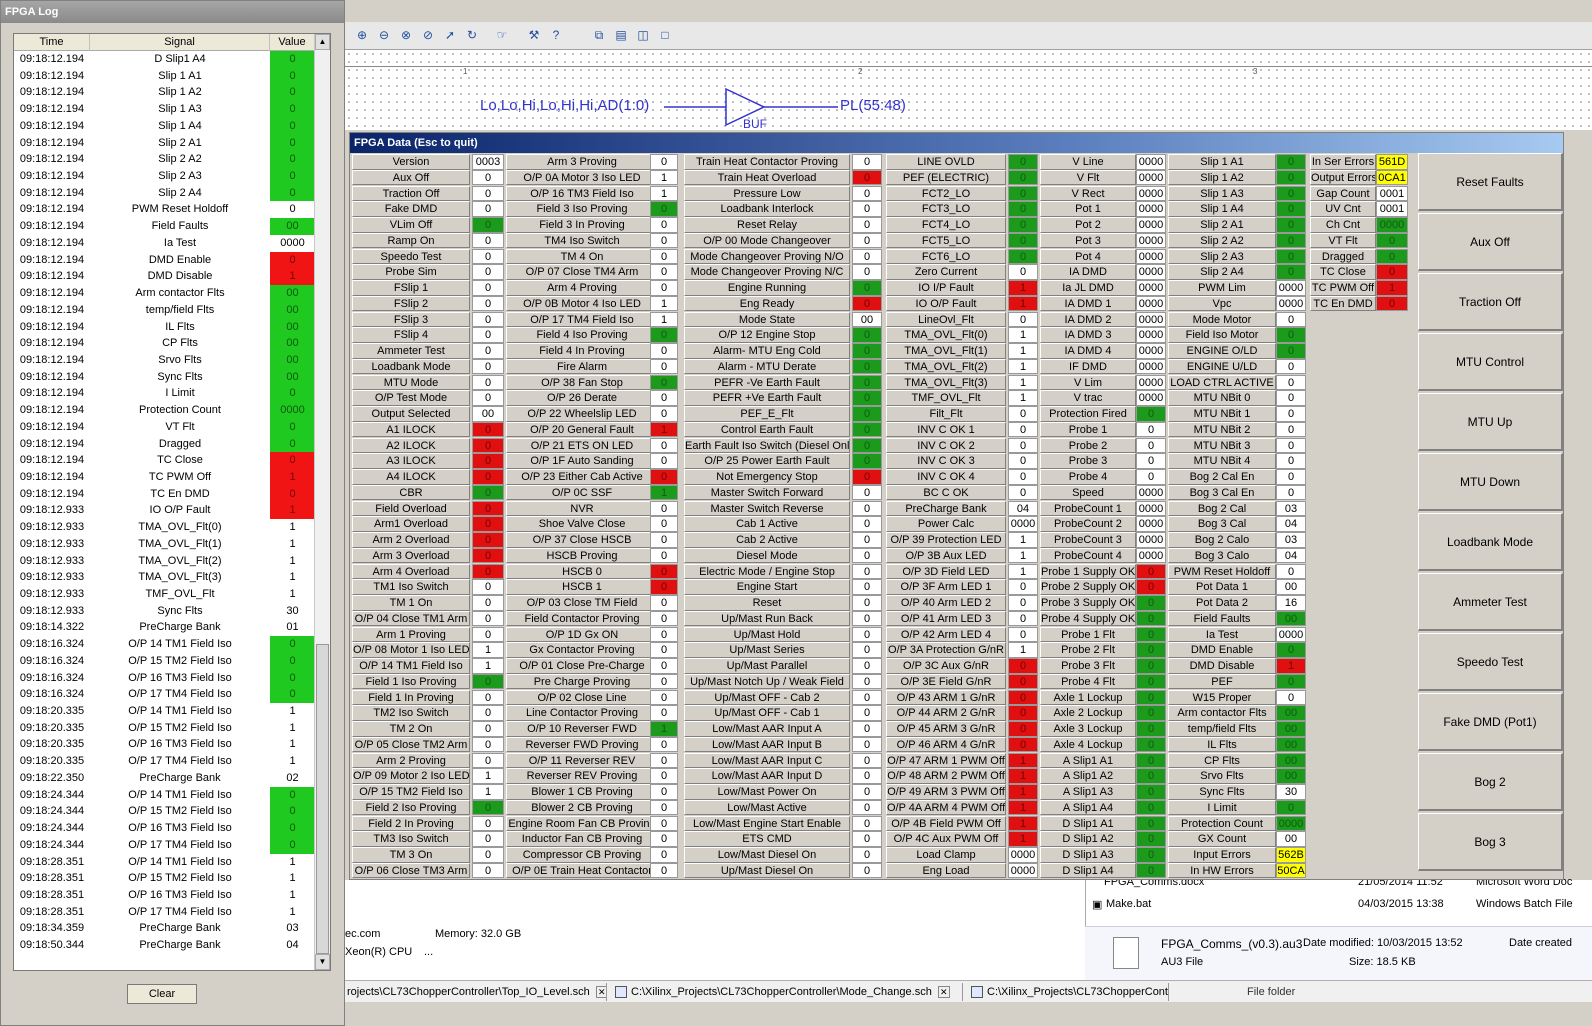 Image resolution: width=1592 pixels, height=1026 pixels. Describe the element at coordinates (164, 845) in the screenshot. I see `log-row: 09:18:24.344 O/P 17 TM4 Field Iso 0` at that location.